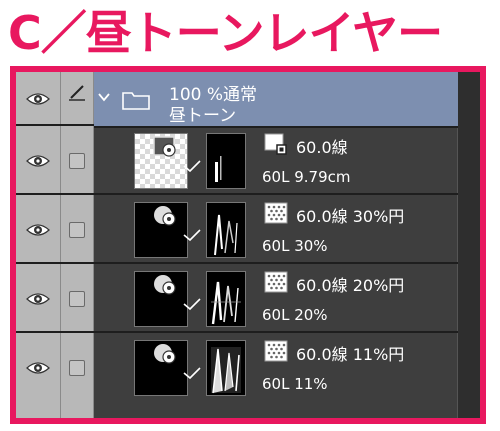  Describe the element at coordinates (322, 147) in the screenshot. I see `layer-tone-setting: 60.0線` at that location.